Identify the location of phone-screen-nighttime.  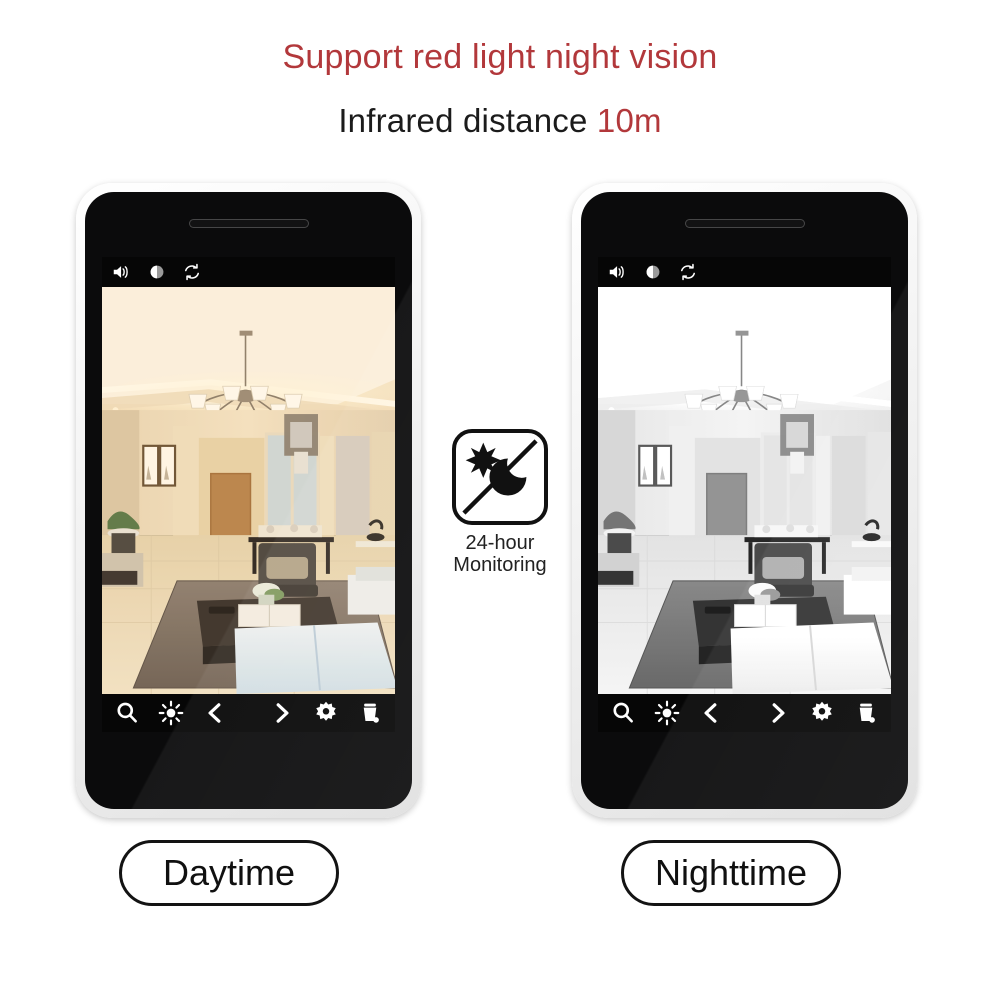
(744, 494).